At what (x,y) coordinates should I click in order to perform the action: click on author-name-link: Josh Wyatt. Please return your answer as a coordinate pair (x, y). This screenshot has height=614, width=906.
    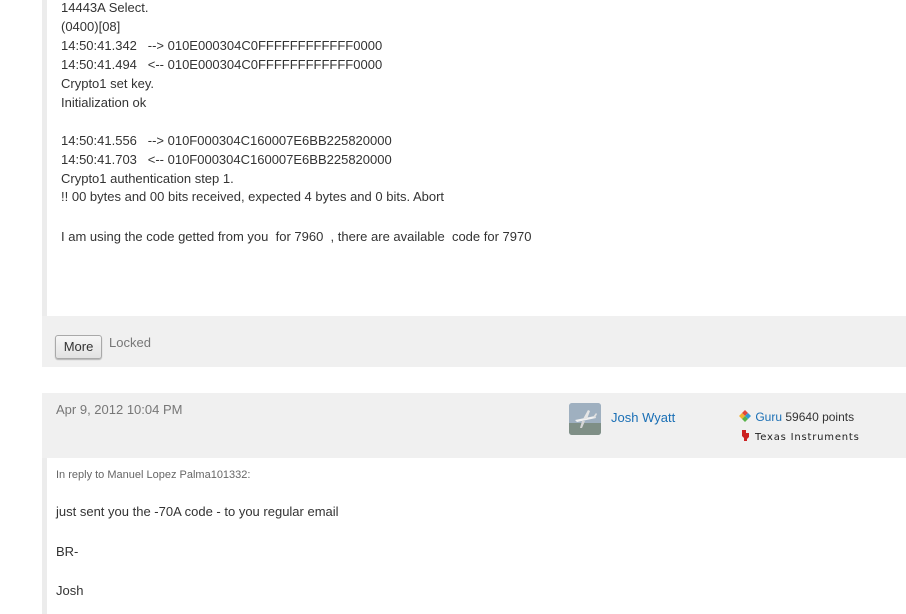
    Looking at the image, I should click on (643, 417).